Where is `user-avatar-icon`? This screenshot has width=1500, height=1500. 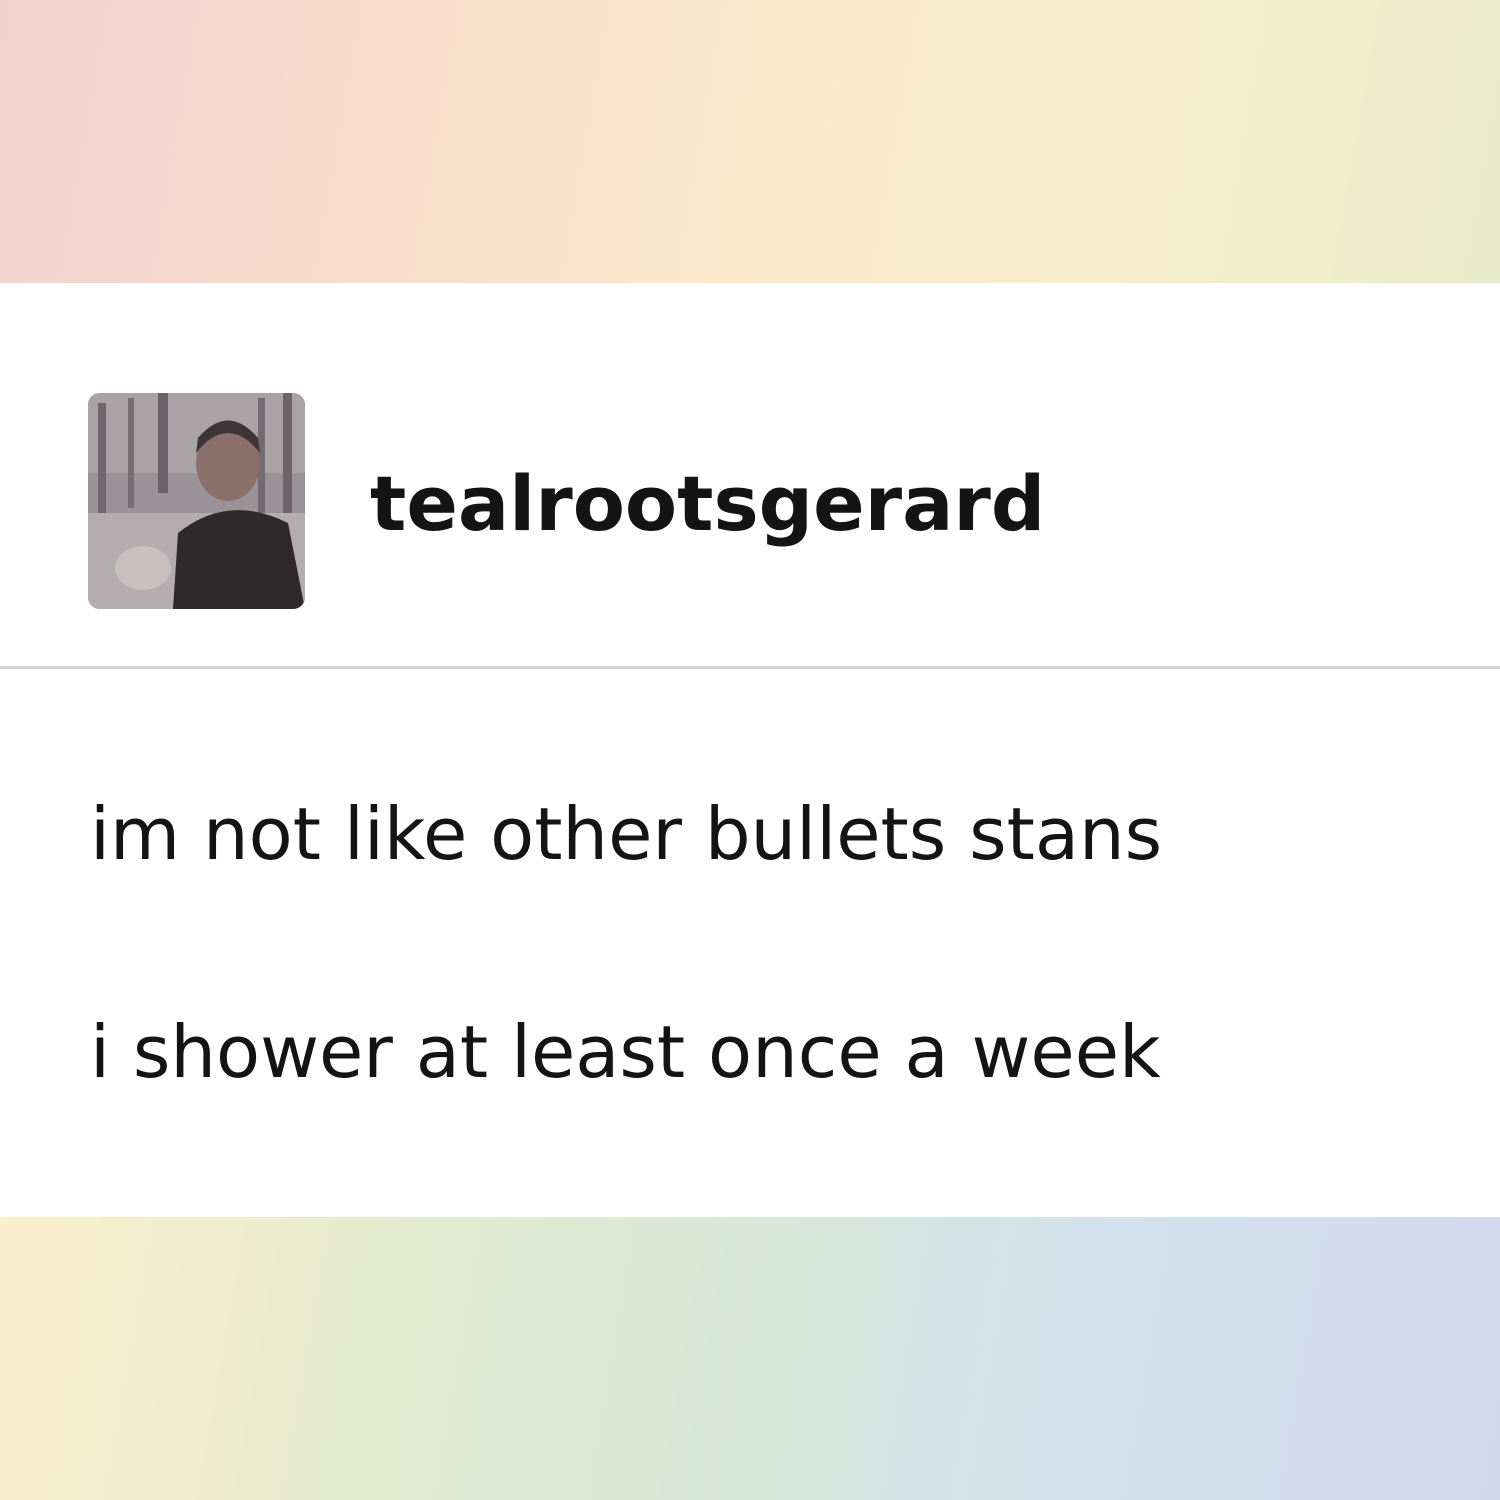
user-avatar-icon is located at coordinates (196, 501).